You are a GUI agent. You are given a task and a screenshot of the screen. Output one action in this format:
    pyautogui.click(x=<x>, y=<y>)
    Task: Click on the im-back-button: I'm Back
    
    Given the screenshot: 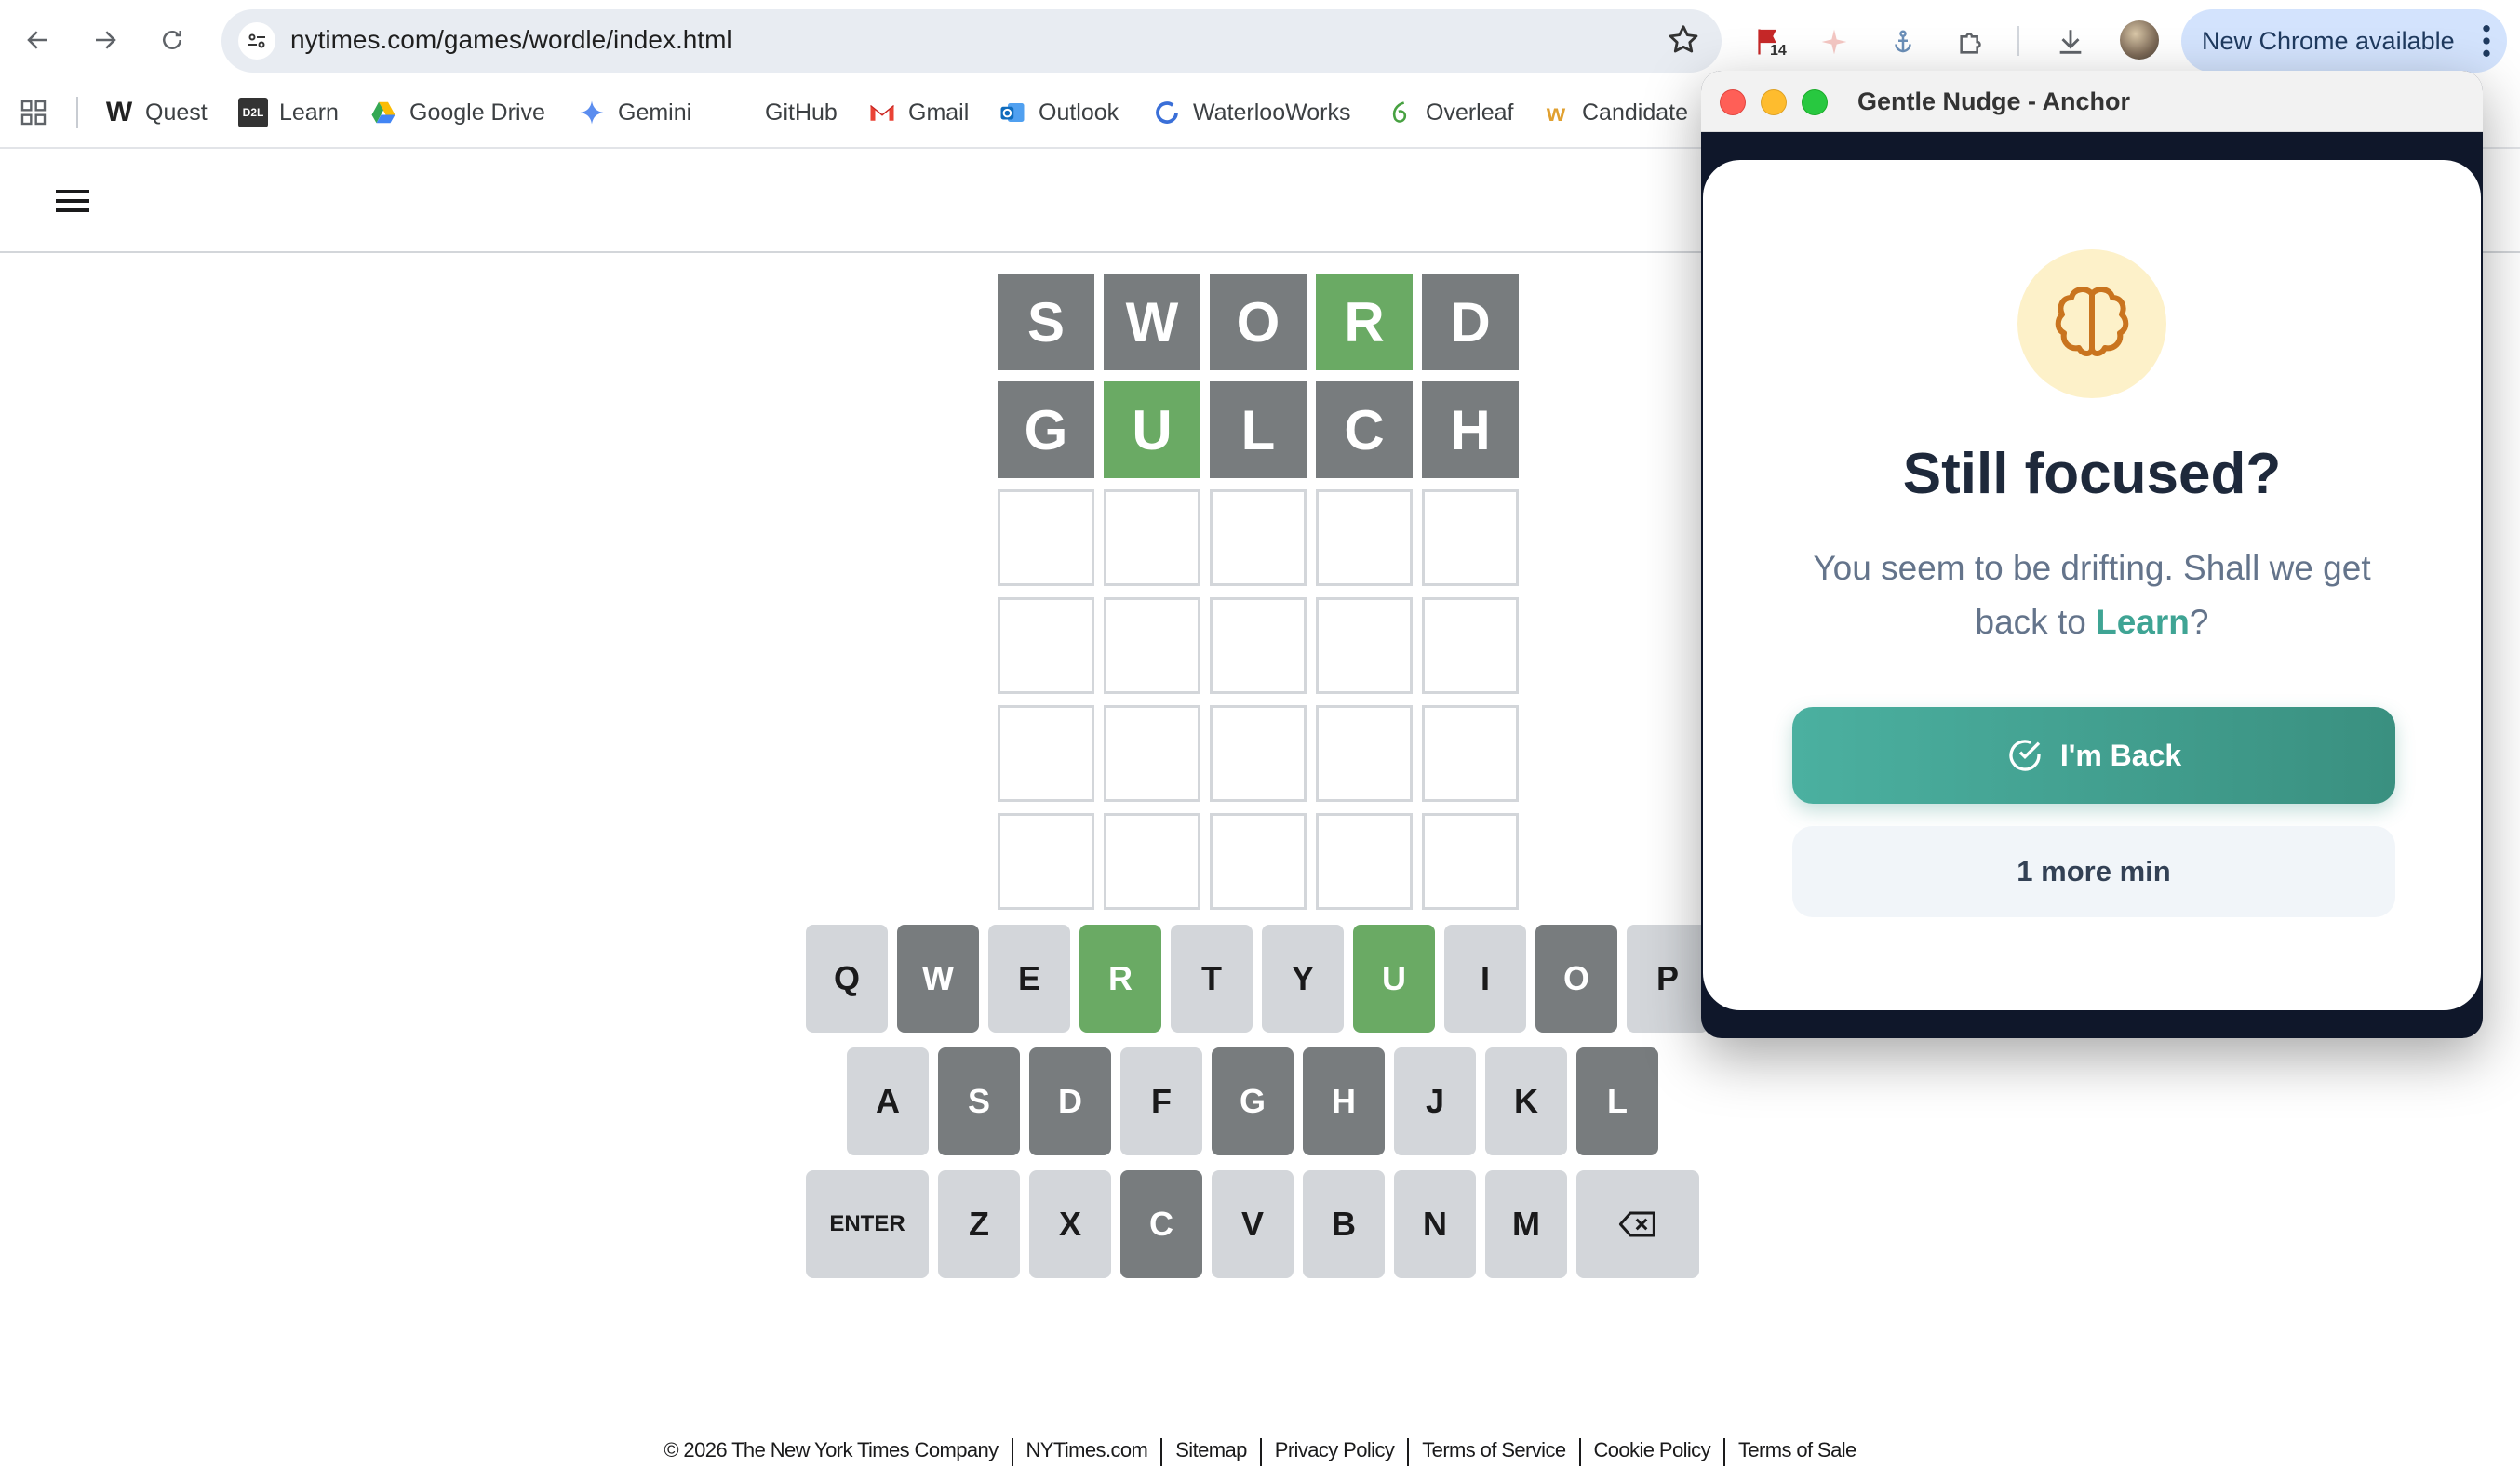 What is the action you would take?
    pyautogui.click(x=2093, y=755)
    